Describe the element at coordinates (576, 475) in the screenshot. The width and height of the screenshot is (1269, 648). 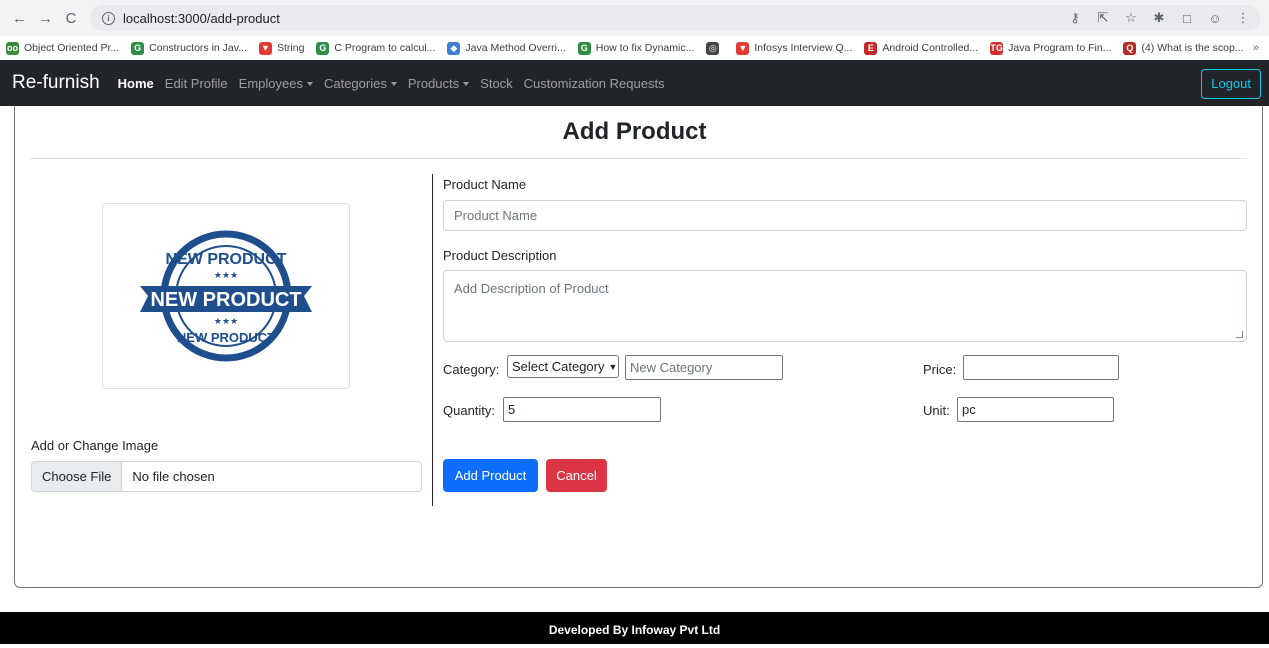
I see `cancel-button: Cancel` at that location.